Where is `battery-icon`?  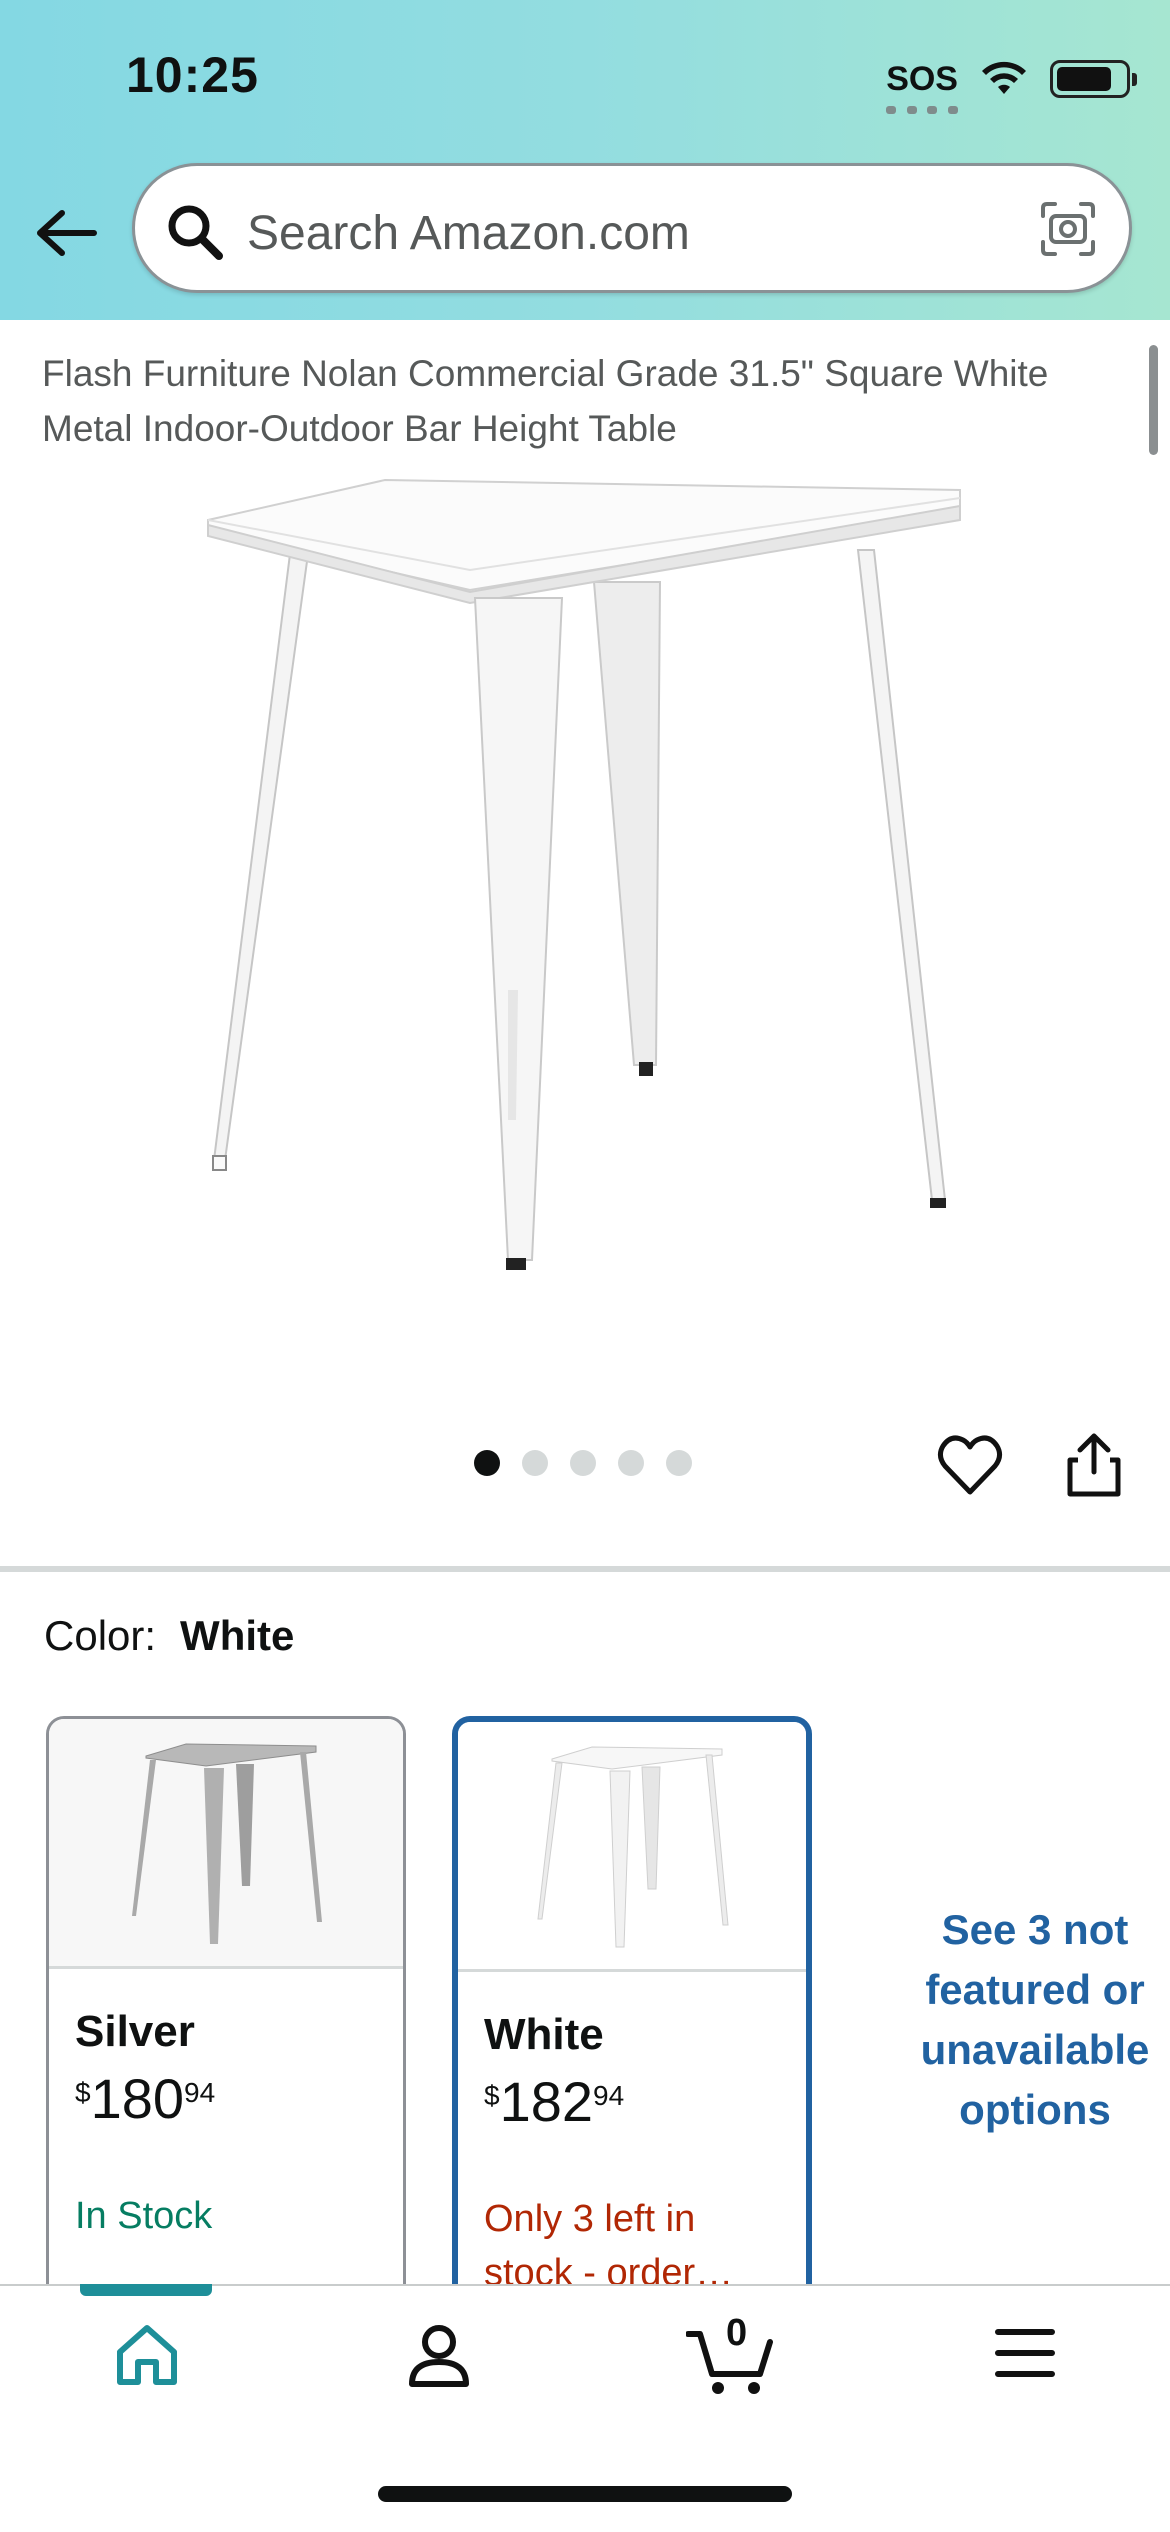 battery-icon is located at coordinates (1093, 79).